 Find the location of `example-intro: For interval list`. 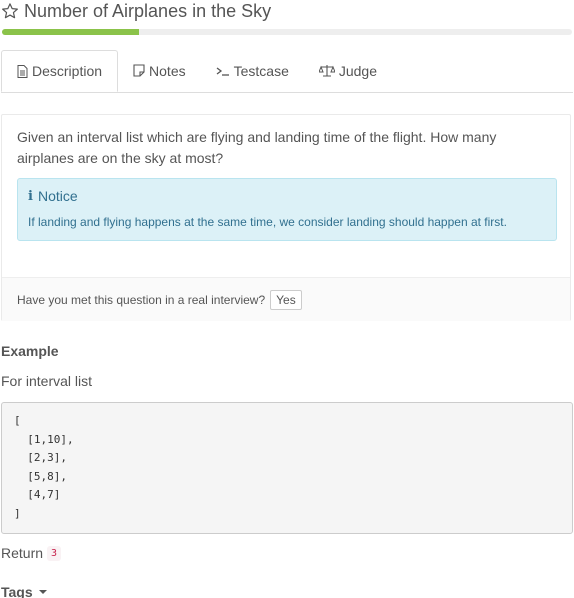

example-intro: For interval list is located at coordinates (47, 381).